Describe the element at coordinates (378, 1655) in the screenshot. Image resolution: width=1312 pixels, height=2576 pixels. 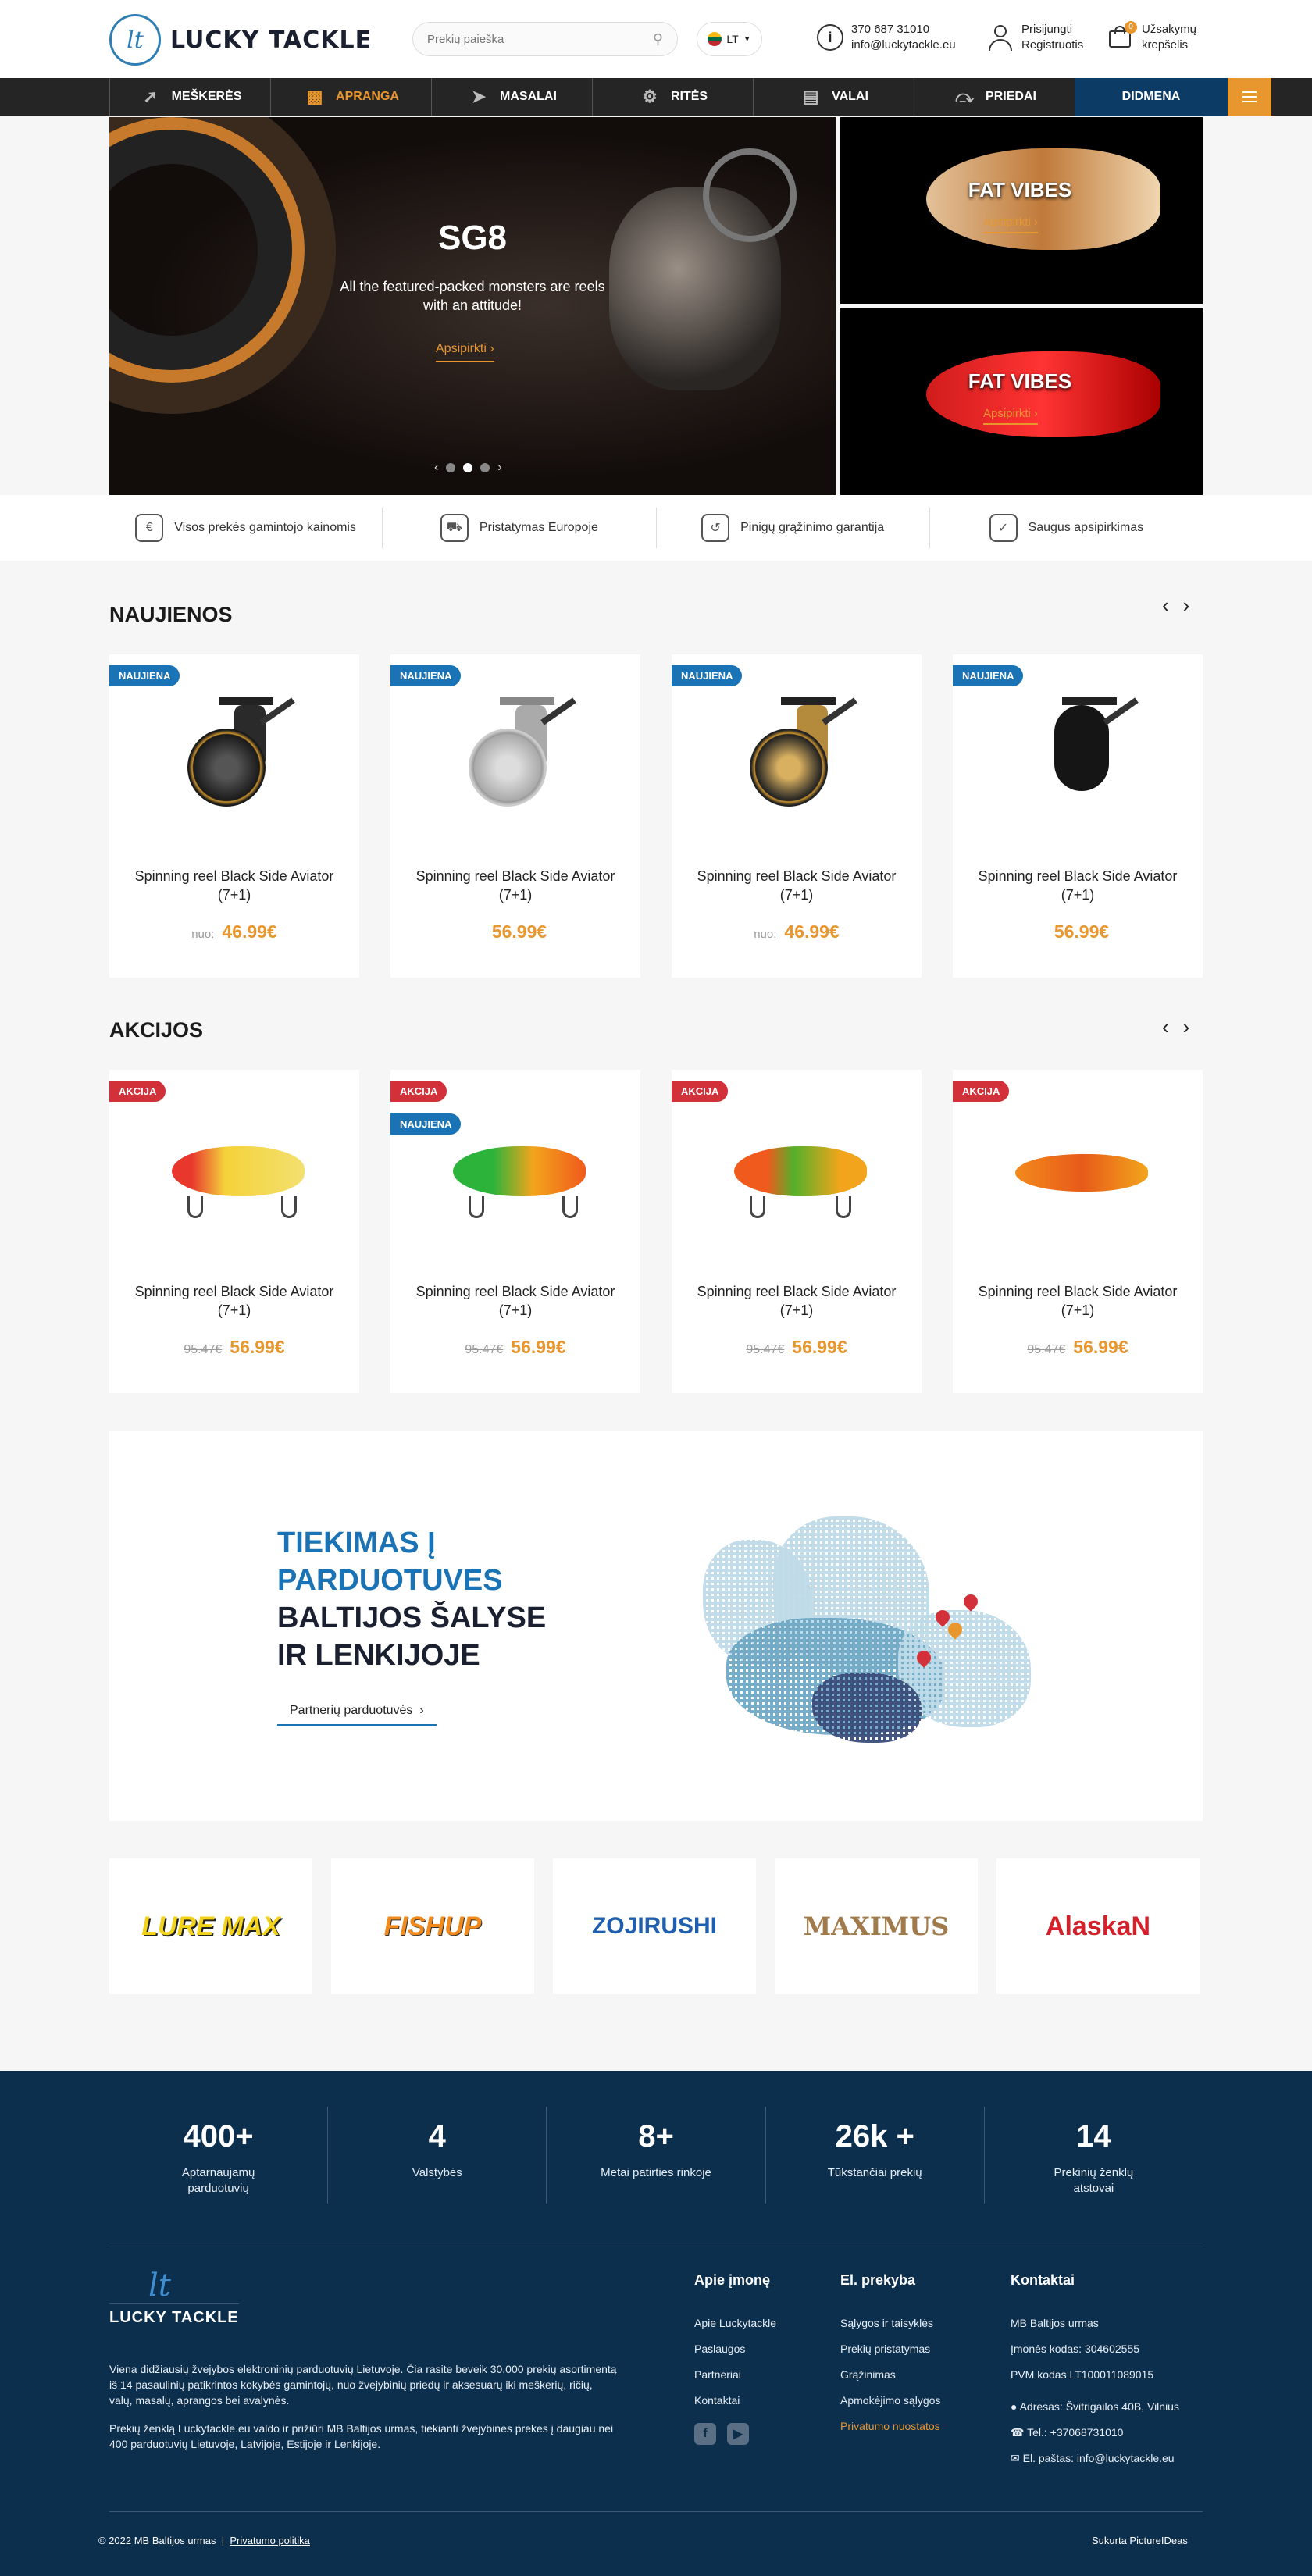
I see `supply-line-4: IR LENKIJOJE` at that location.